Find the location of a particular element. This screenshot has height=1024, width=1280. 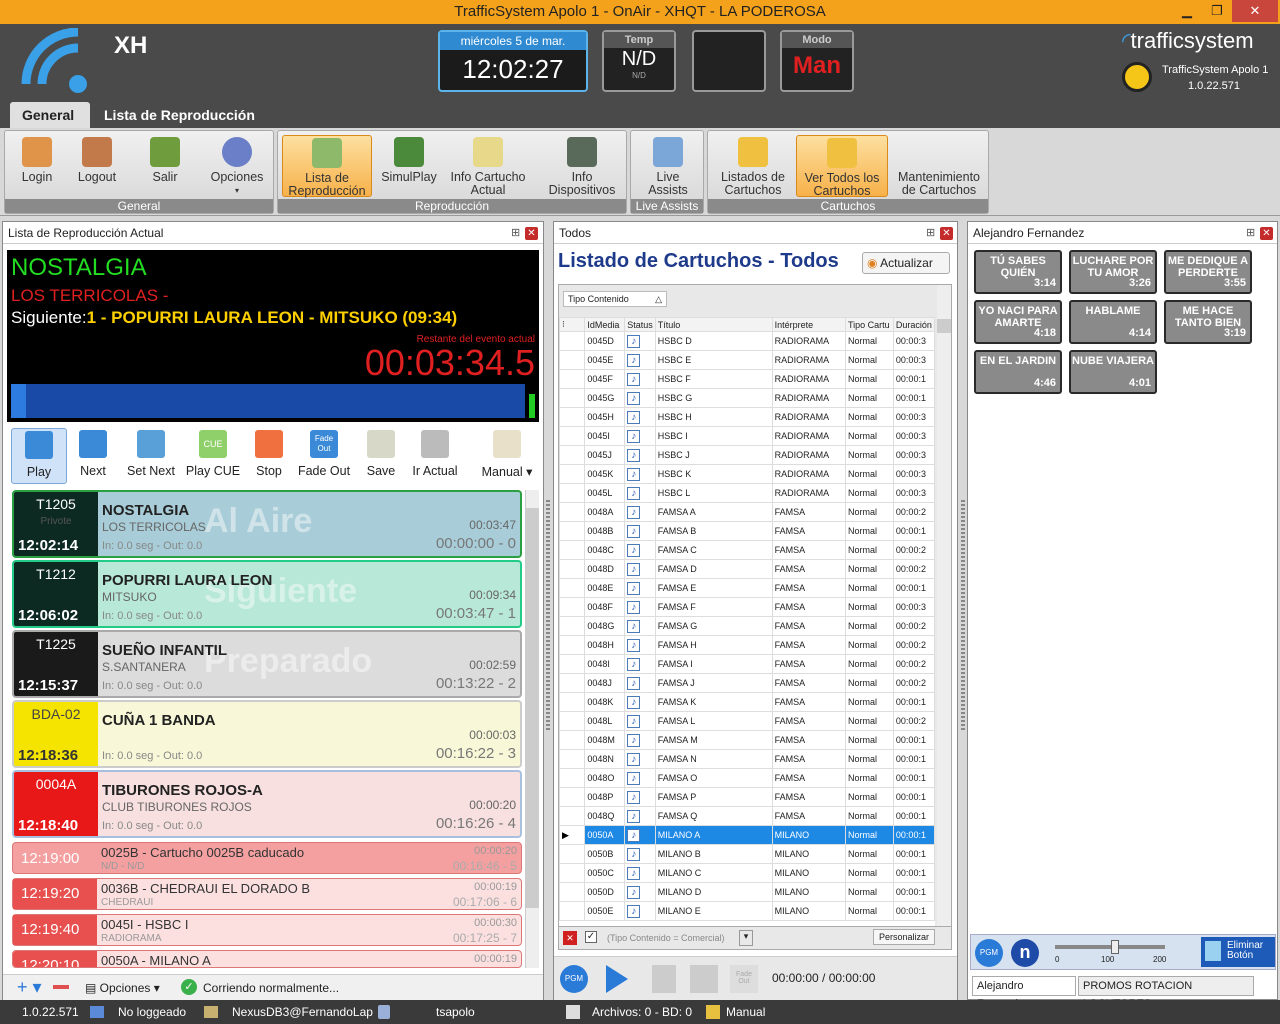

close-window-icon: ✕ is located at coordinates (1255, 11).